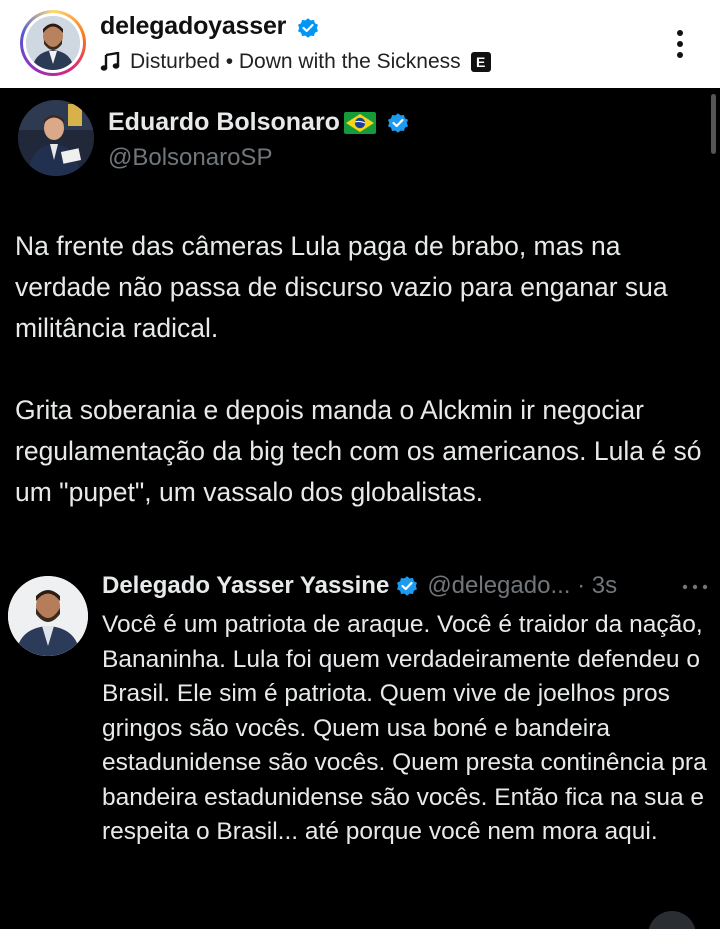  I want to click on tweet-author-handle: @BolsonaroSP, so click(190, 158).